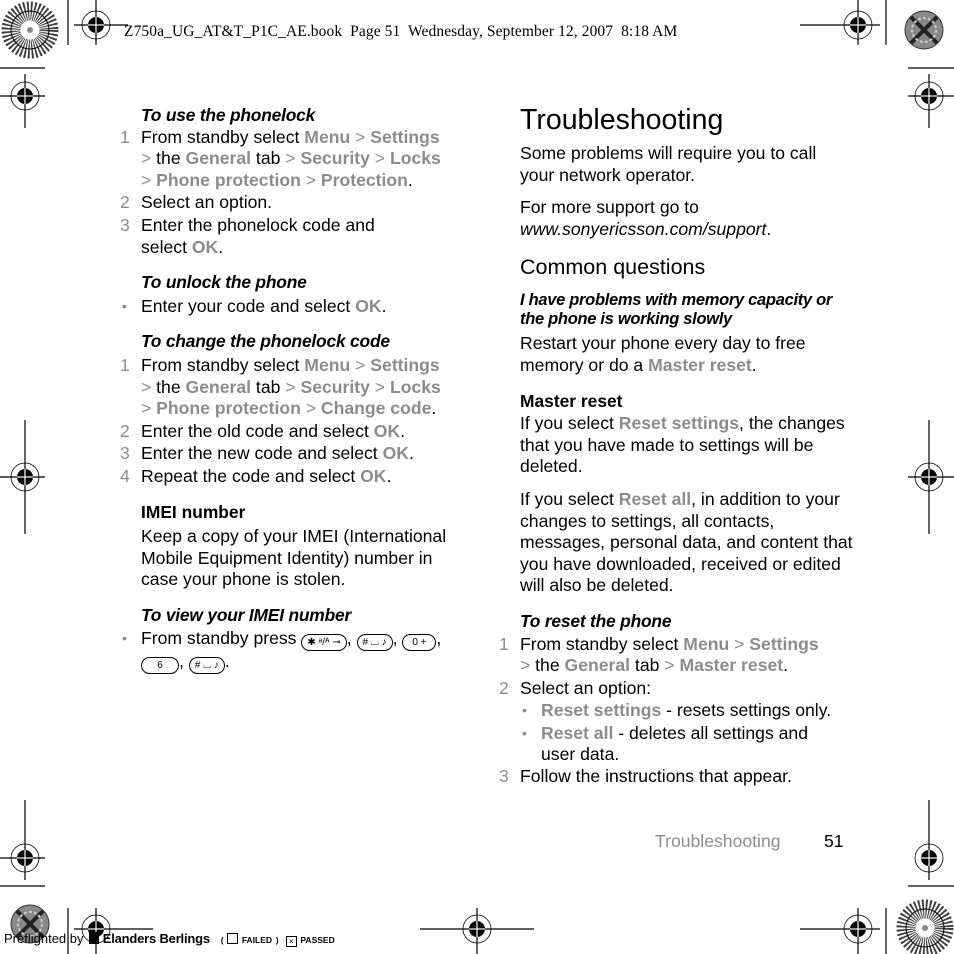  What do you see at coordinates (295, 203) in the screenshot?
I see `step-item: 2 Select an option.` at bounding box center [295, 203].